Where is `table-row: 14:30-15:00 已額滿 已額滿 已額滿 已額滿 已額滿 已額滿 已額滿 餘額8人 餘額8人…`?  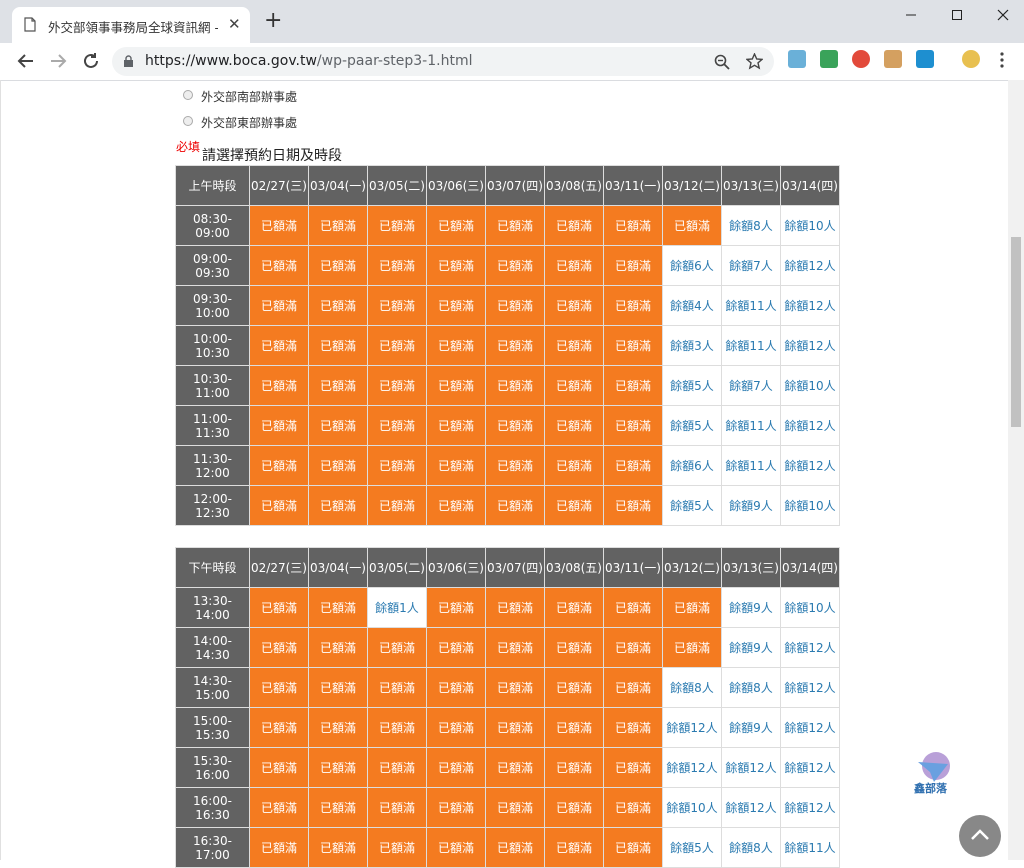
table-row: 14:30-15:00 已額滿 已額滿 已額滿 已額滿 已額滿 已額滿 已額滿 餘額8人 餘額8人… is located at coordinates (507, 687).